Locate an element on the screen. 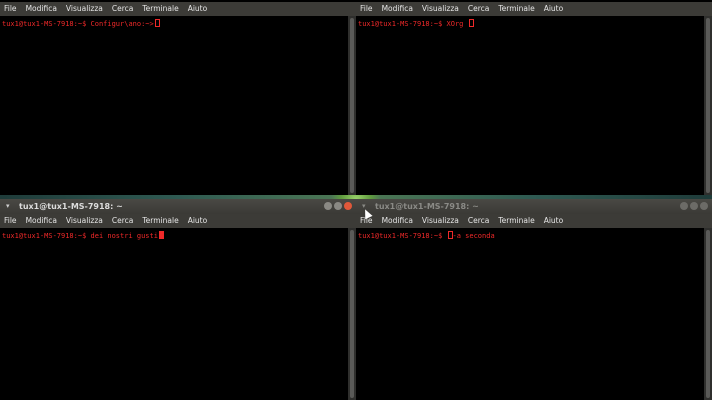 Image resolution: width=712 pixels, height=400 pixels. window-menu-icon: ▾ is located at coordinates (8, 206).